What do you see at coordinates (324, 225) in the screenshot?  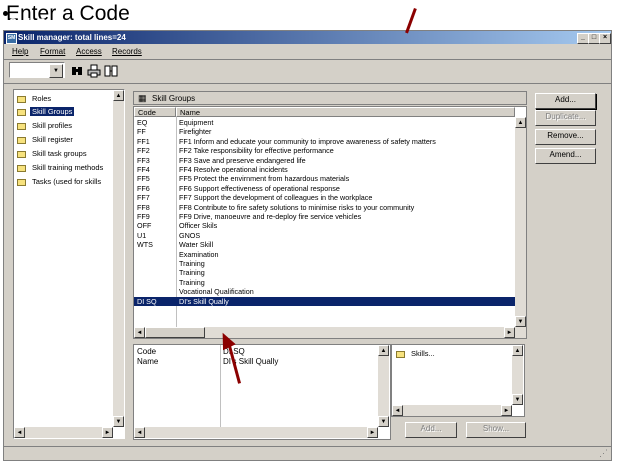 I see `table-row: OFF Officer Skils` at bounding box center [324, 225].